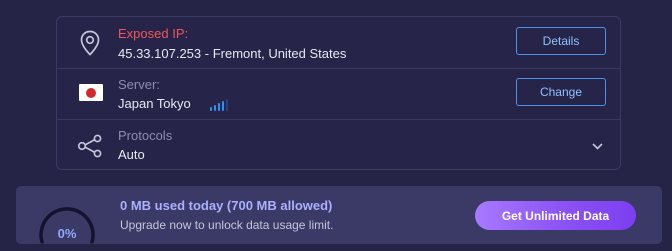  Describe the element at coordinates (232, 53) in the screenshot. I see `exposed-ip-value: 45.33.107.253 - Fremont, United States` at that location.